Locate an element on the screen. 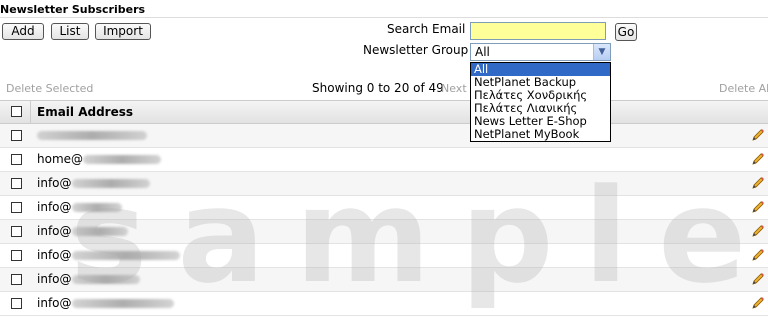 This screenshot has height=317, width=768. dropdown-option: NetPlanet MyBook is located at coordinates (540, 134).